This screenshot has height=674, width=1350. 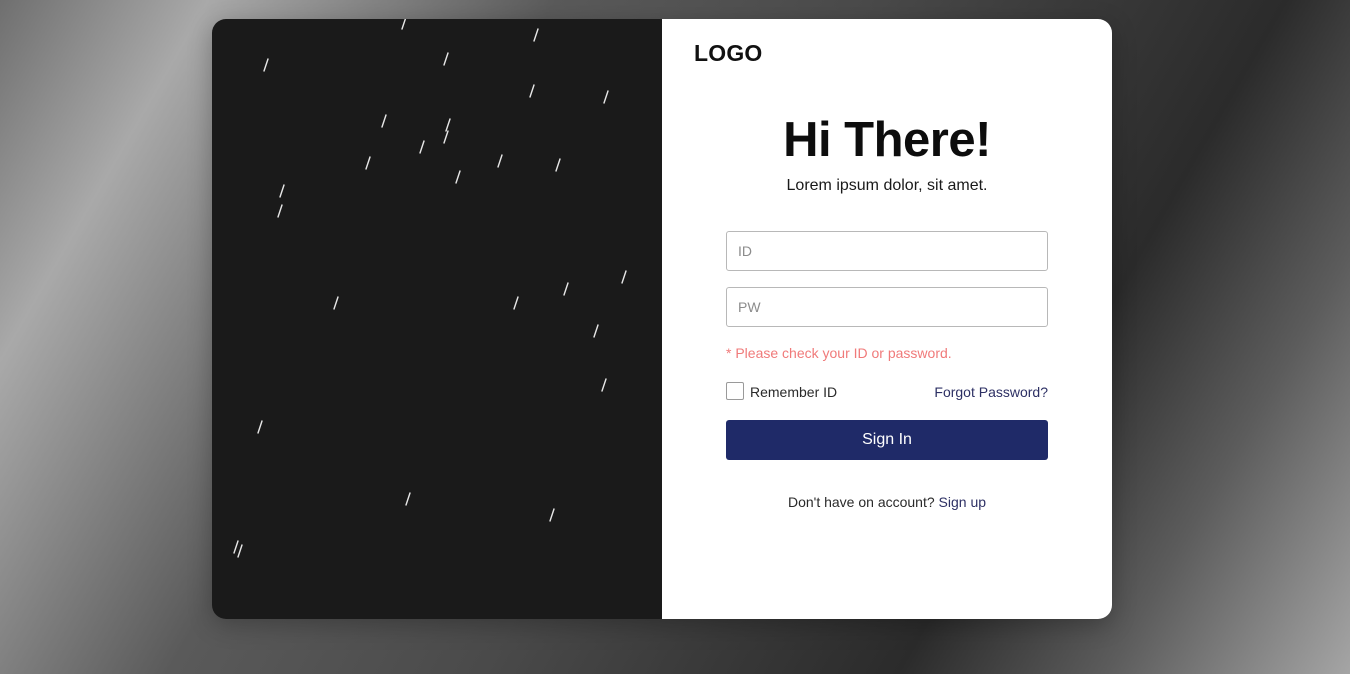 I want to click on logo: LOGO, so click(x=728, y=53).